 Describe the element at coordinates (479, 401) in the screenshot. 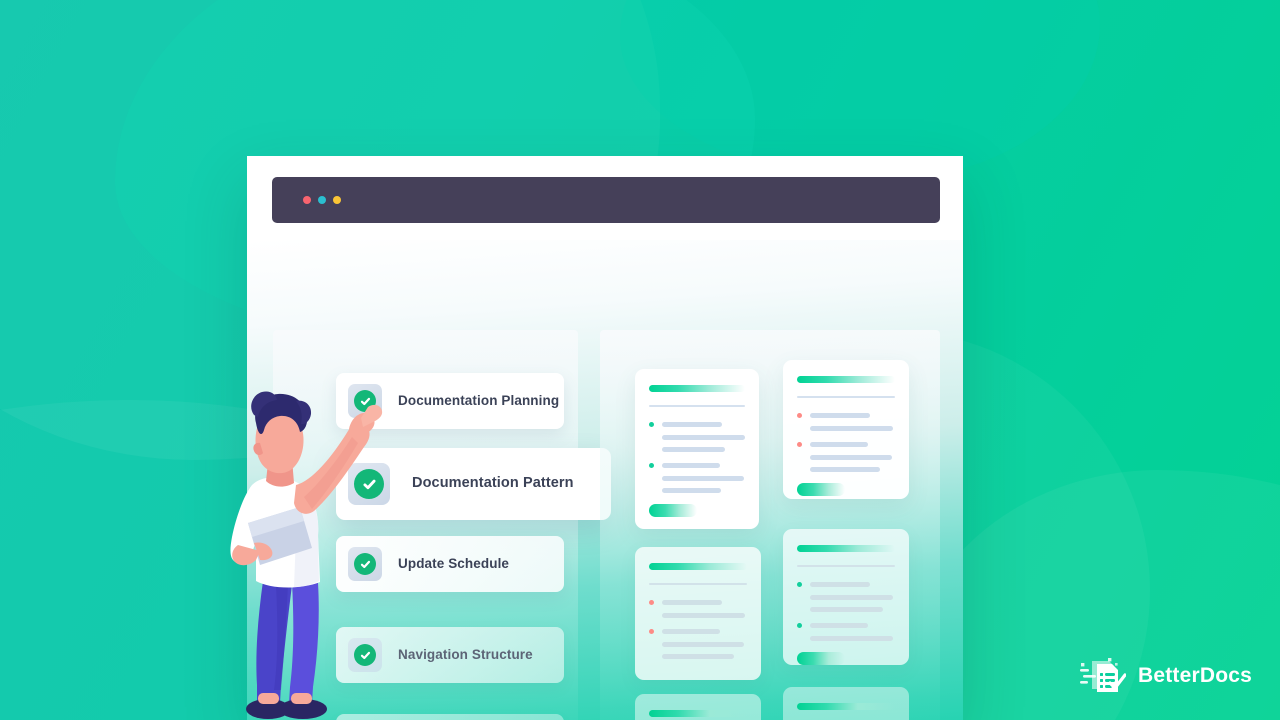

I see `checklist-item-label: Documentation Planning` at that location.